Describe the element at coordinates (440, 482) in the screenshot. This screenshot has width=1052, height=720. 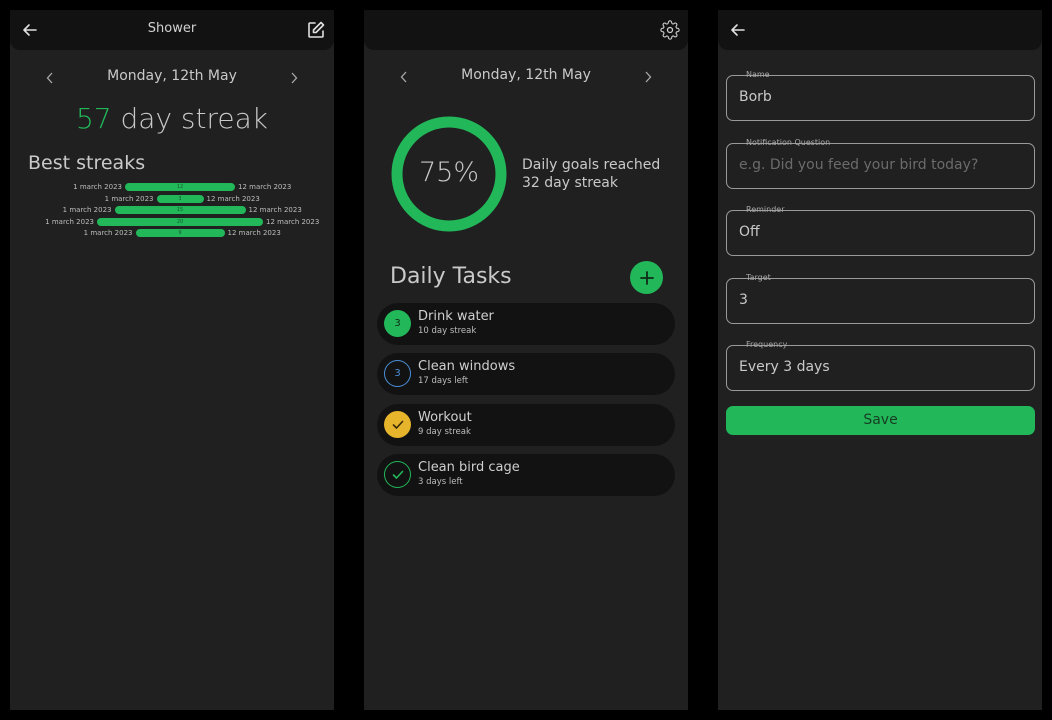
I see `task-subtitle: 3 days left` at that location.